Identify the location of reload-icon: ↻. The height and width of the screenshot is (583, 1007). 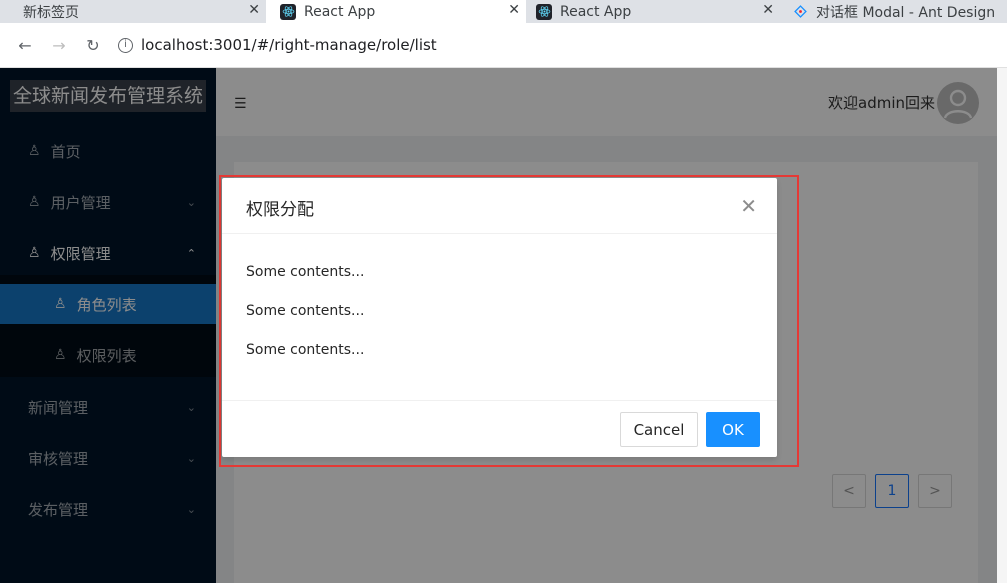
(93, 45).